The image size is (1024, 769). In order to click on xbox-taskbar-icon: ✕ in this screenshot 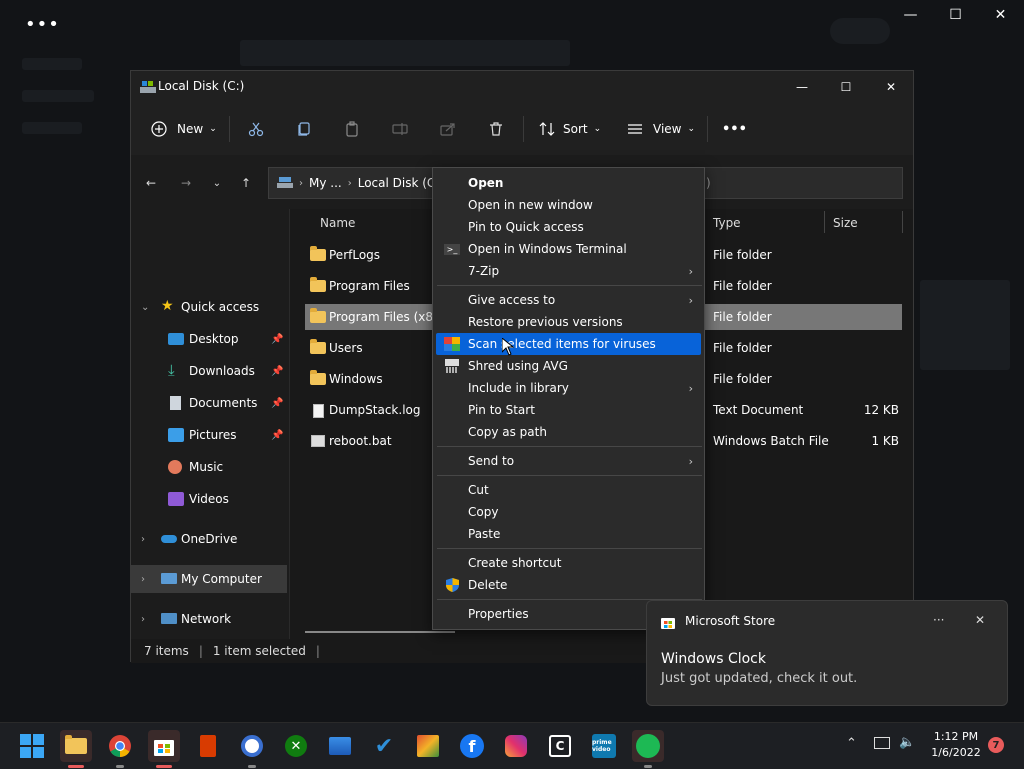, I will do `click(296, 746)`.